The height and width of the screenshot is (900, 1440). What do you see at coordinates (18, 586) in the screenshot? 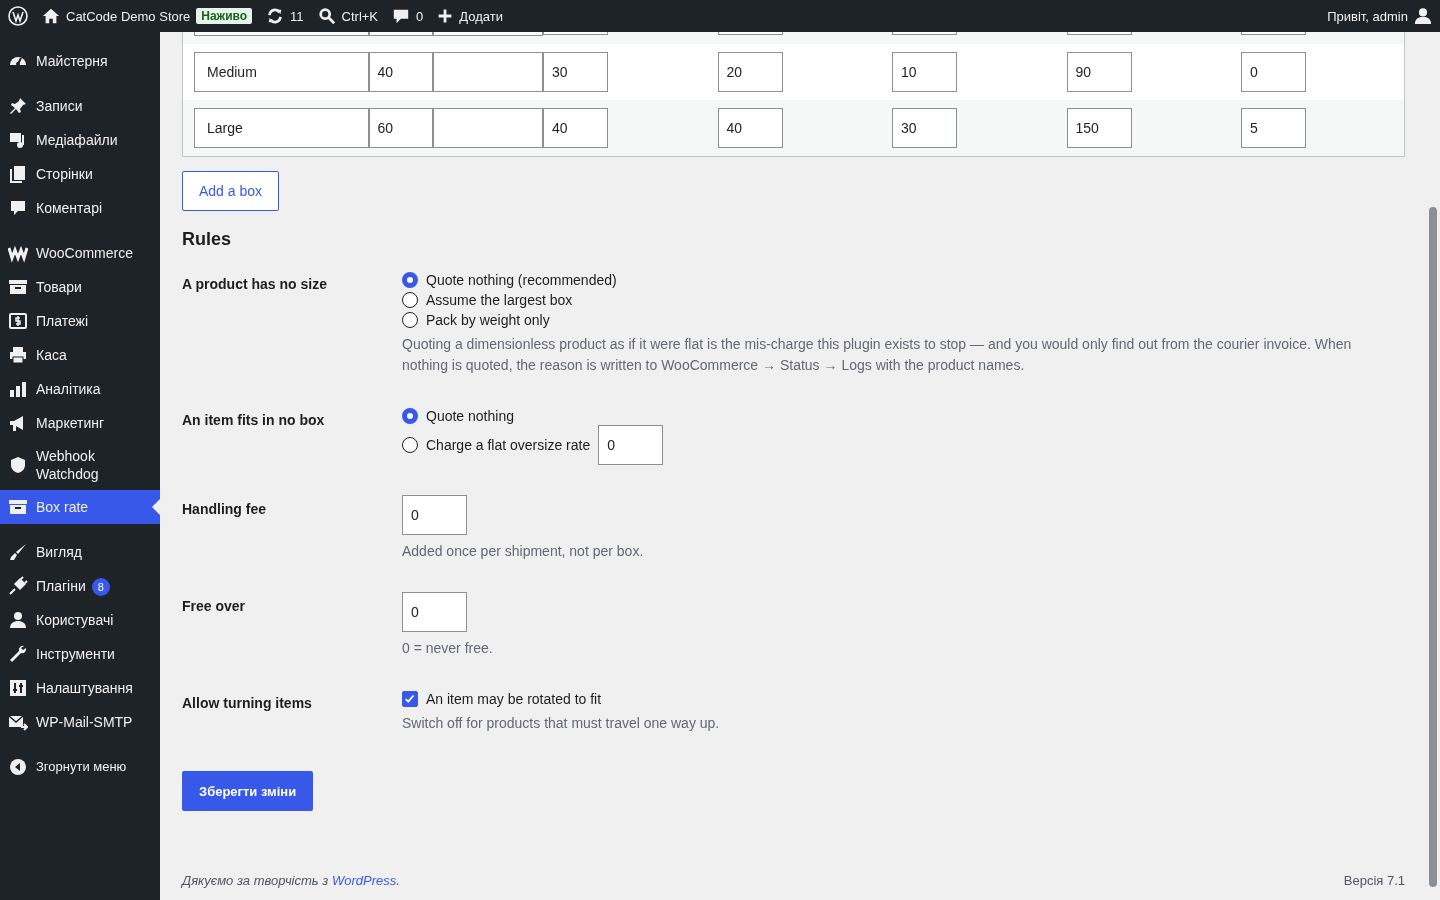
I see `plug-icon` at bounding box center [18, 586].